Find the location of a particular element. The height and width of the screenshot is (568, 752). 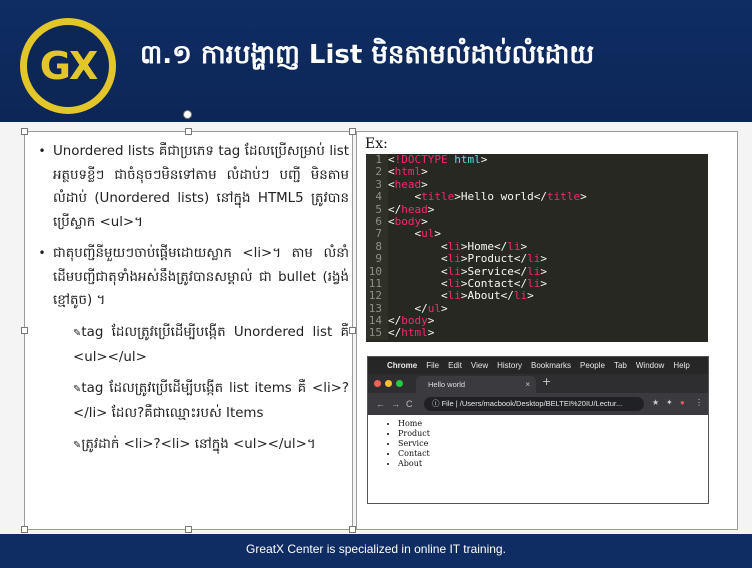

browser-tab: Hello world × is located at coordinates (476, 384).